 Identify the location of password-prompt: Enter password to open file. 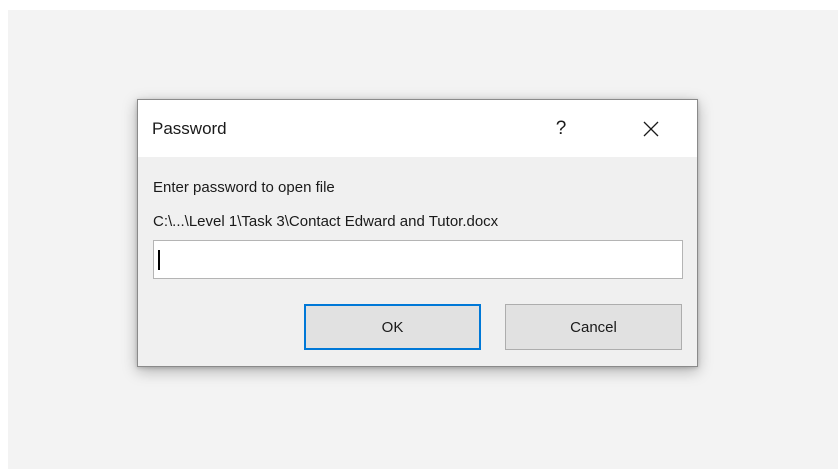
(244, 187).